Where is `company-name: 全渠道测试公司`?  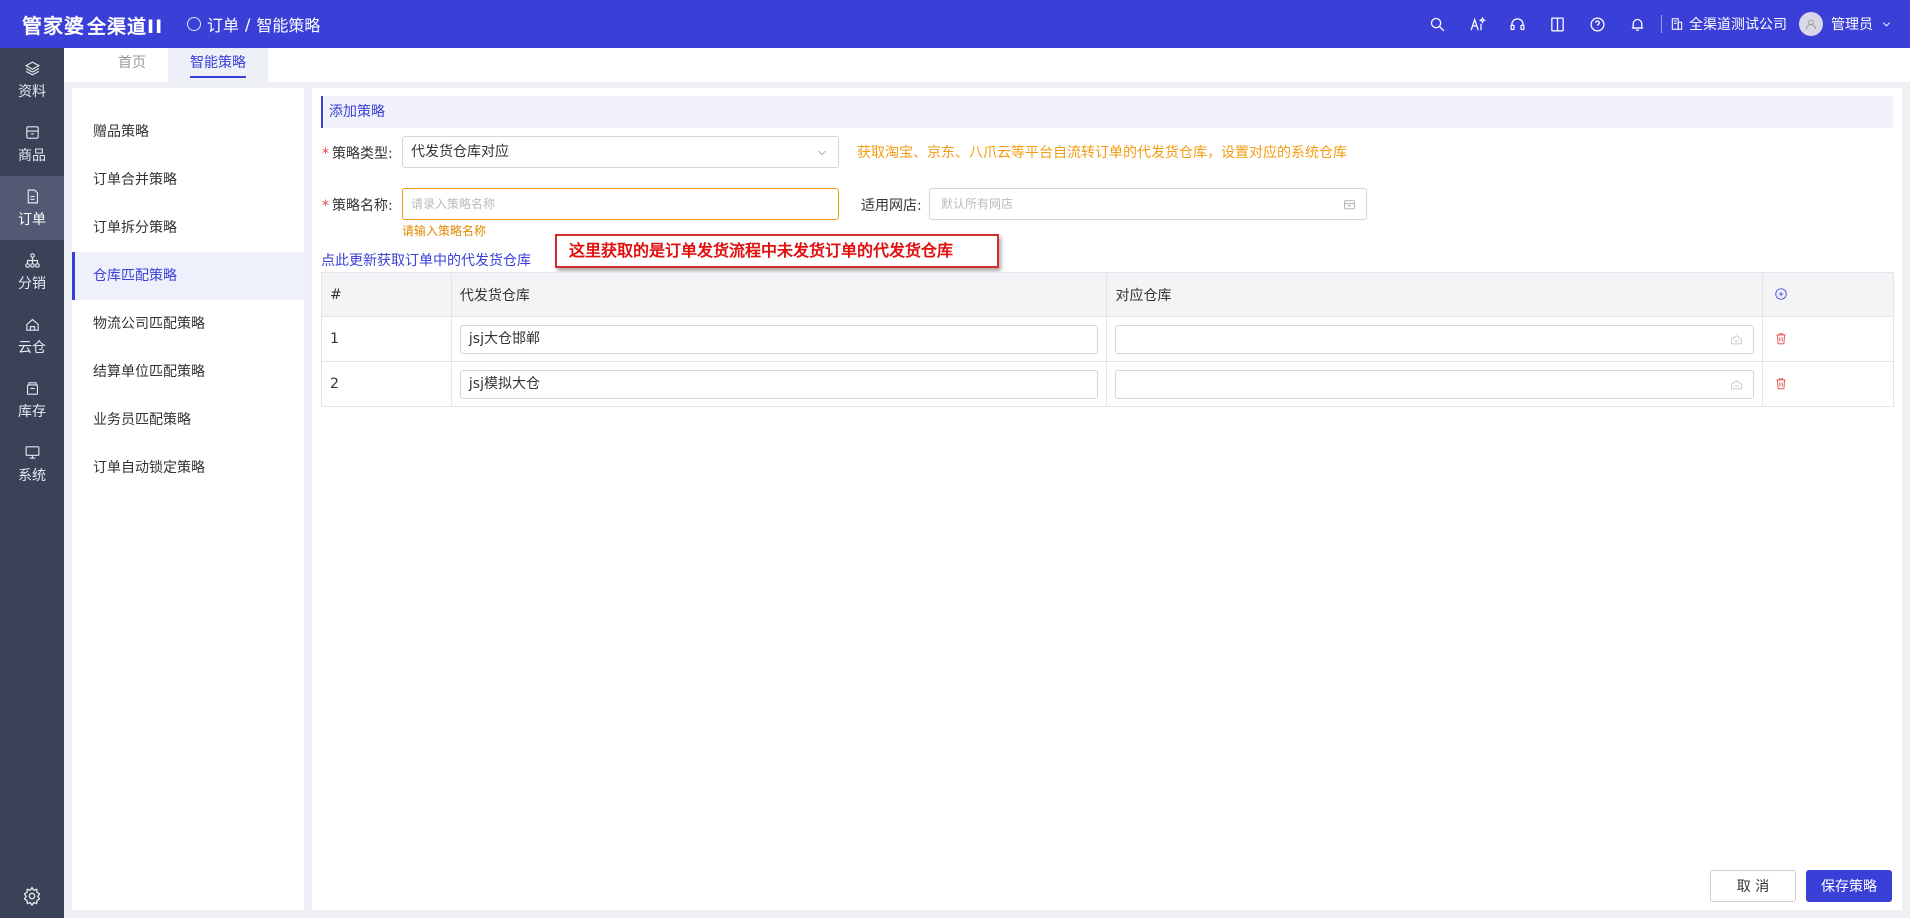 company-name: 全渠道测试公司 is located at coordinates (1738, 25).